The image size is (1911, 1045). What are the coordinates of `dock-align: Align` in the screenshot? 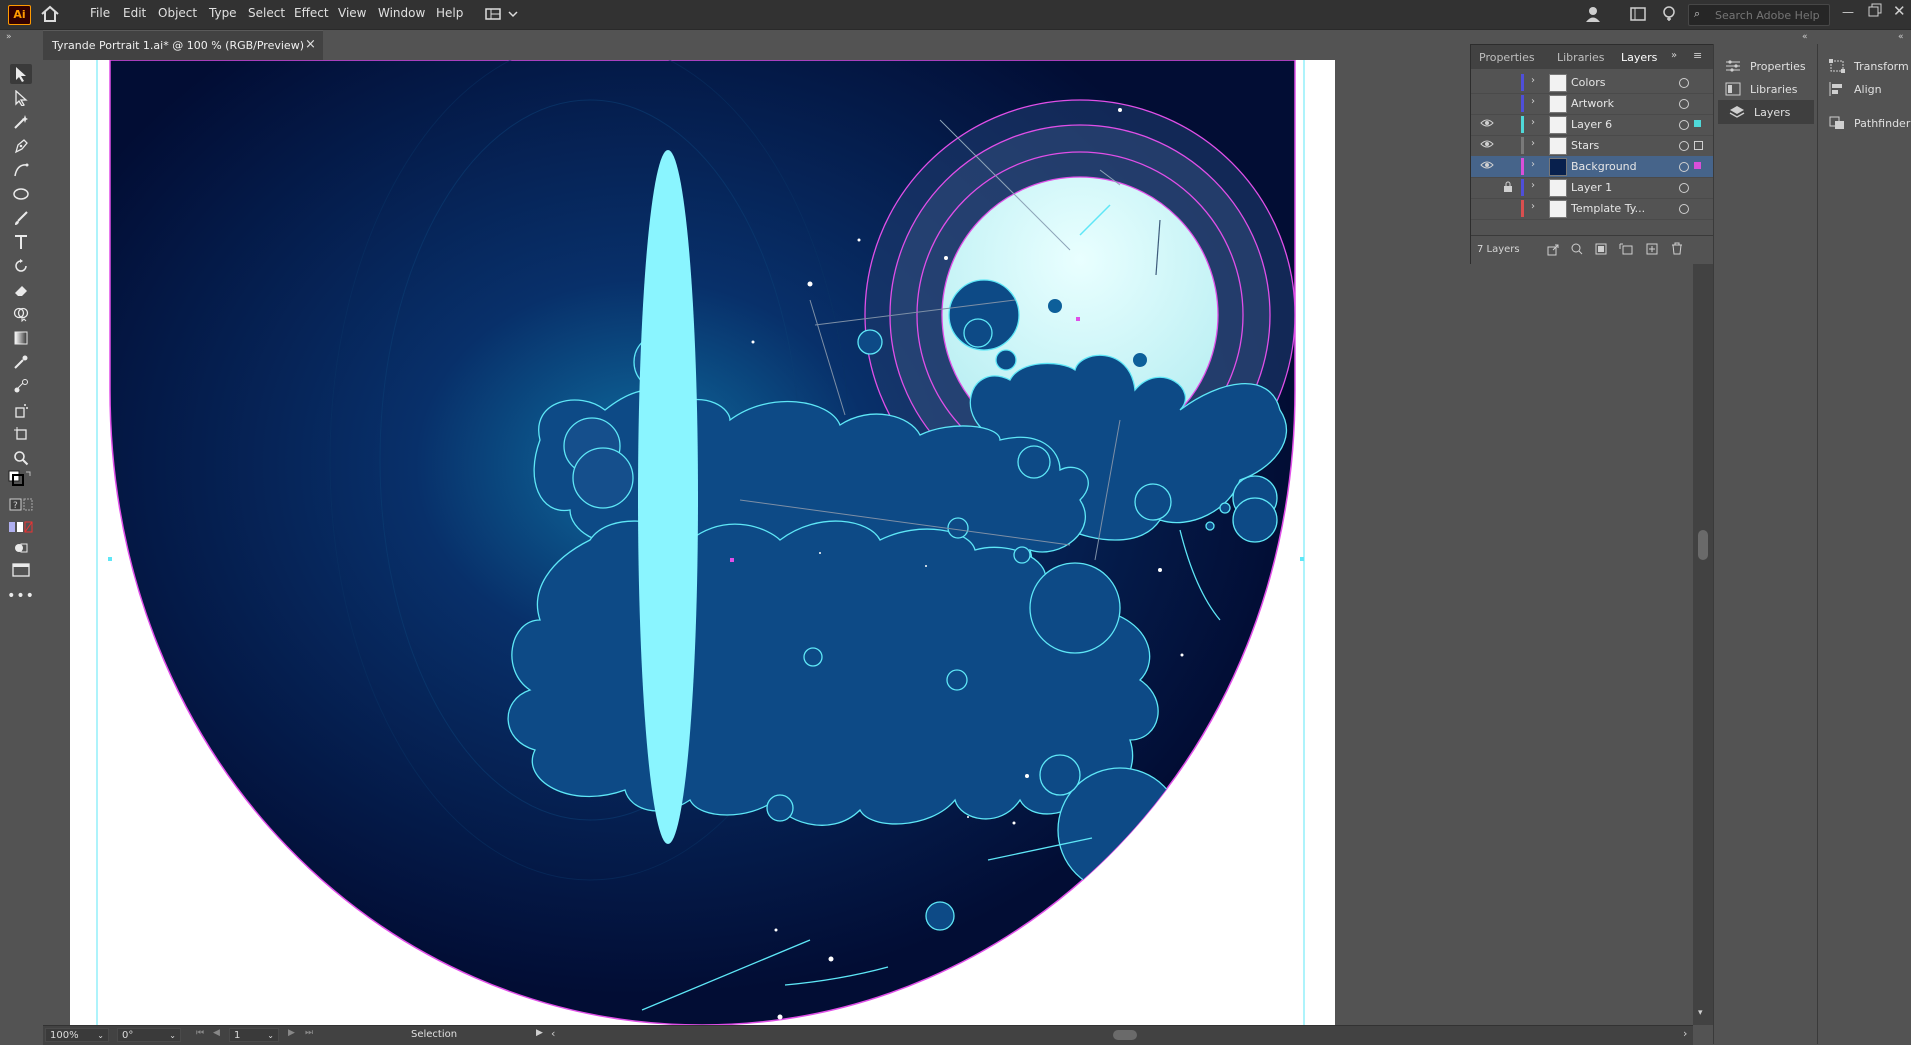 It's located at (1864, 89).